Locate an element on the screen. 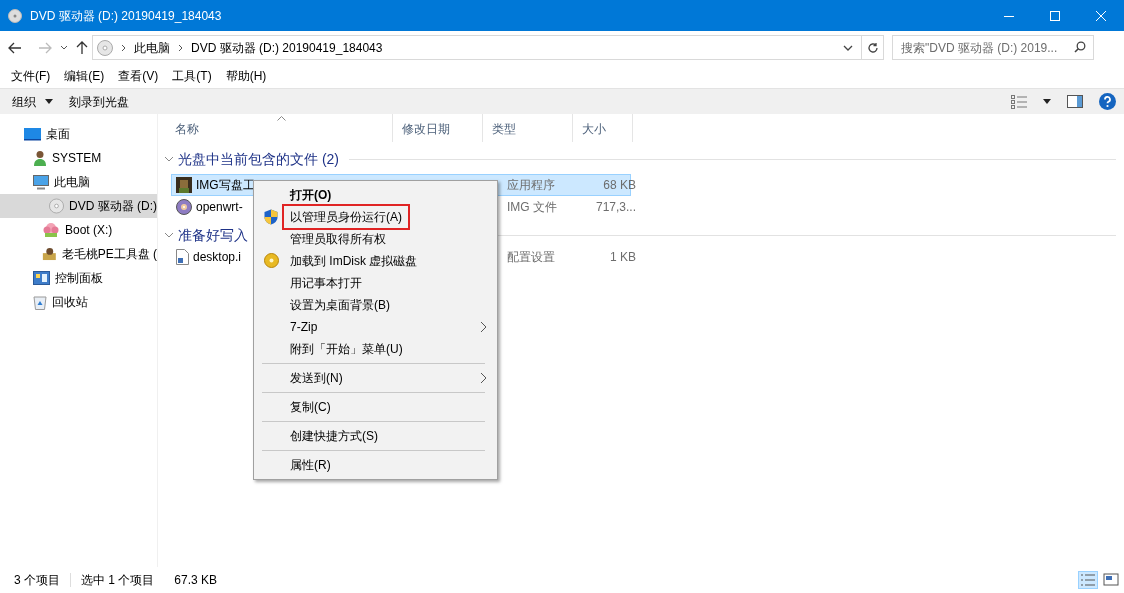  file-size: 1 KB is located at coordinates (623, 257).